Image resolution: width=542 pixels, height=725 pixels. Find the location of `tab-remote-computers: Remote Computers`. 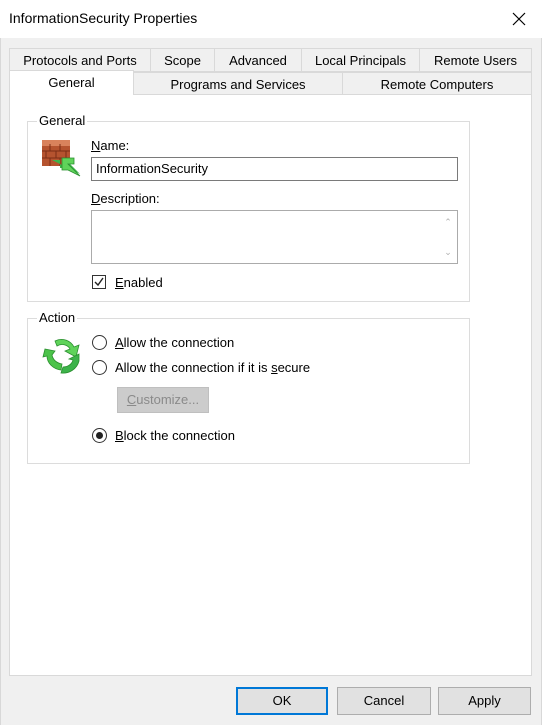

tab-remote-computers: Remote Computers is located at coordinates (437, 83).